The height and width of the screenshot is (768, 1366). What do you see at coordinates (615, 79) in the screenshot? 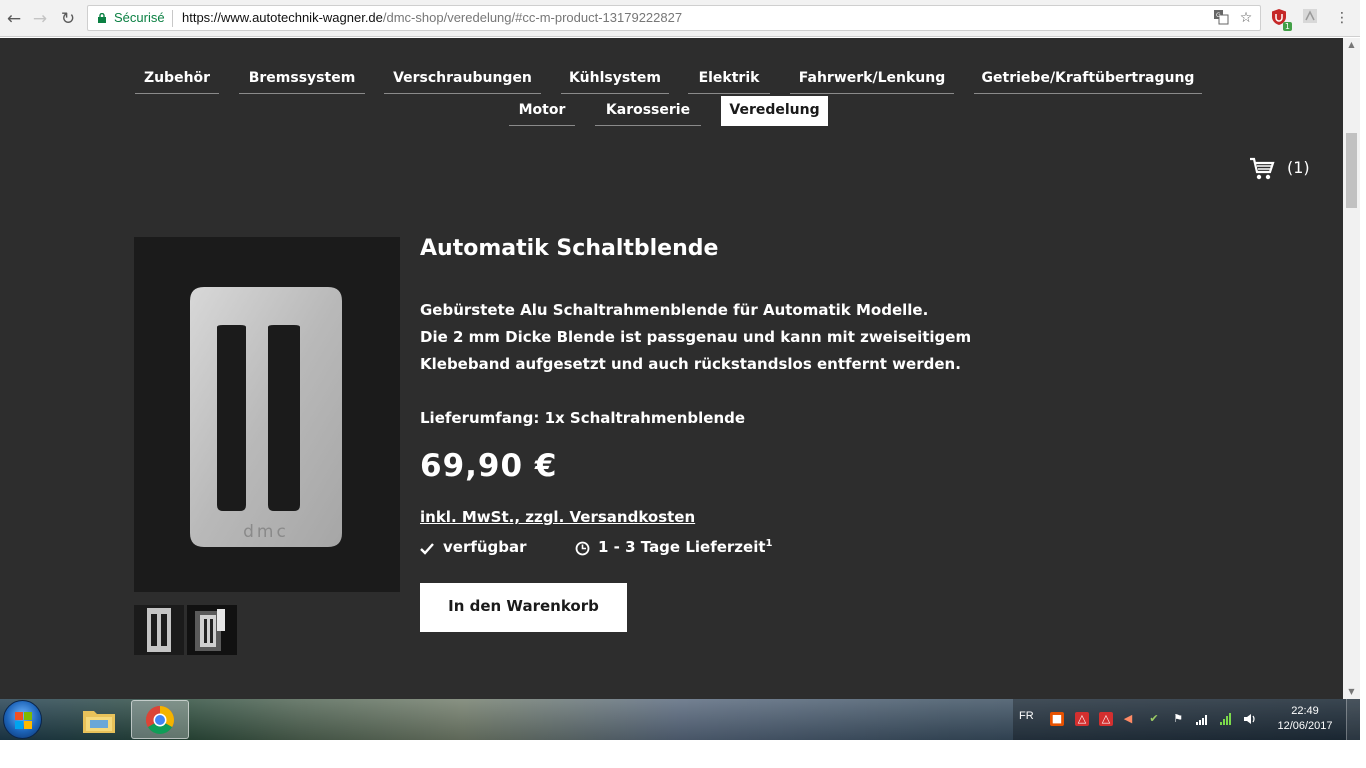
I see `nav-item-kuehlsystem: Kühlsystem` at bounding box center [615, 79].